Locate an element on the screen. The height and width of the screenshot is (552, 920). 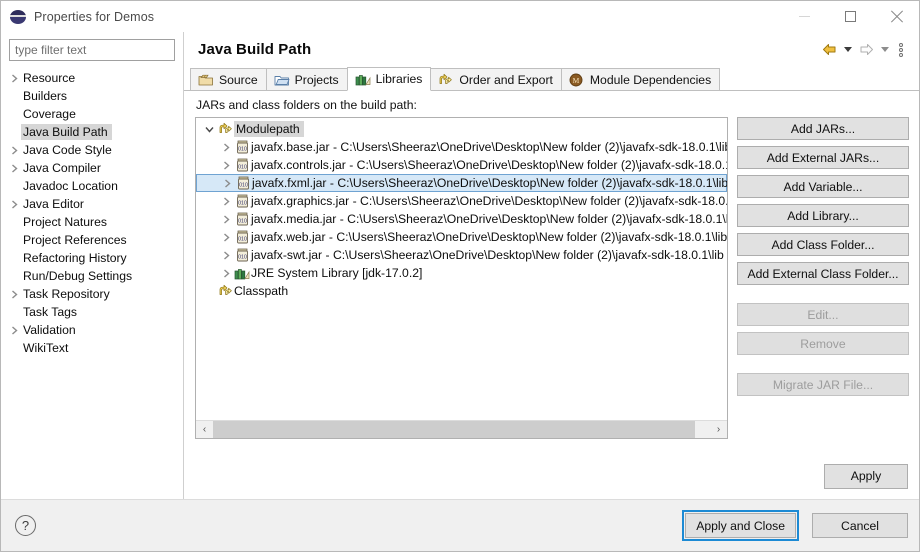
collapse-chevron-icon is located at coordinates (209, 129).